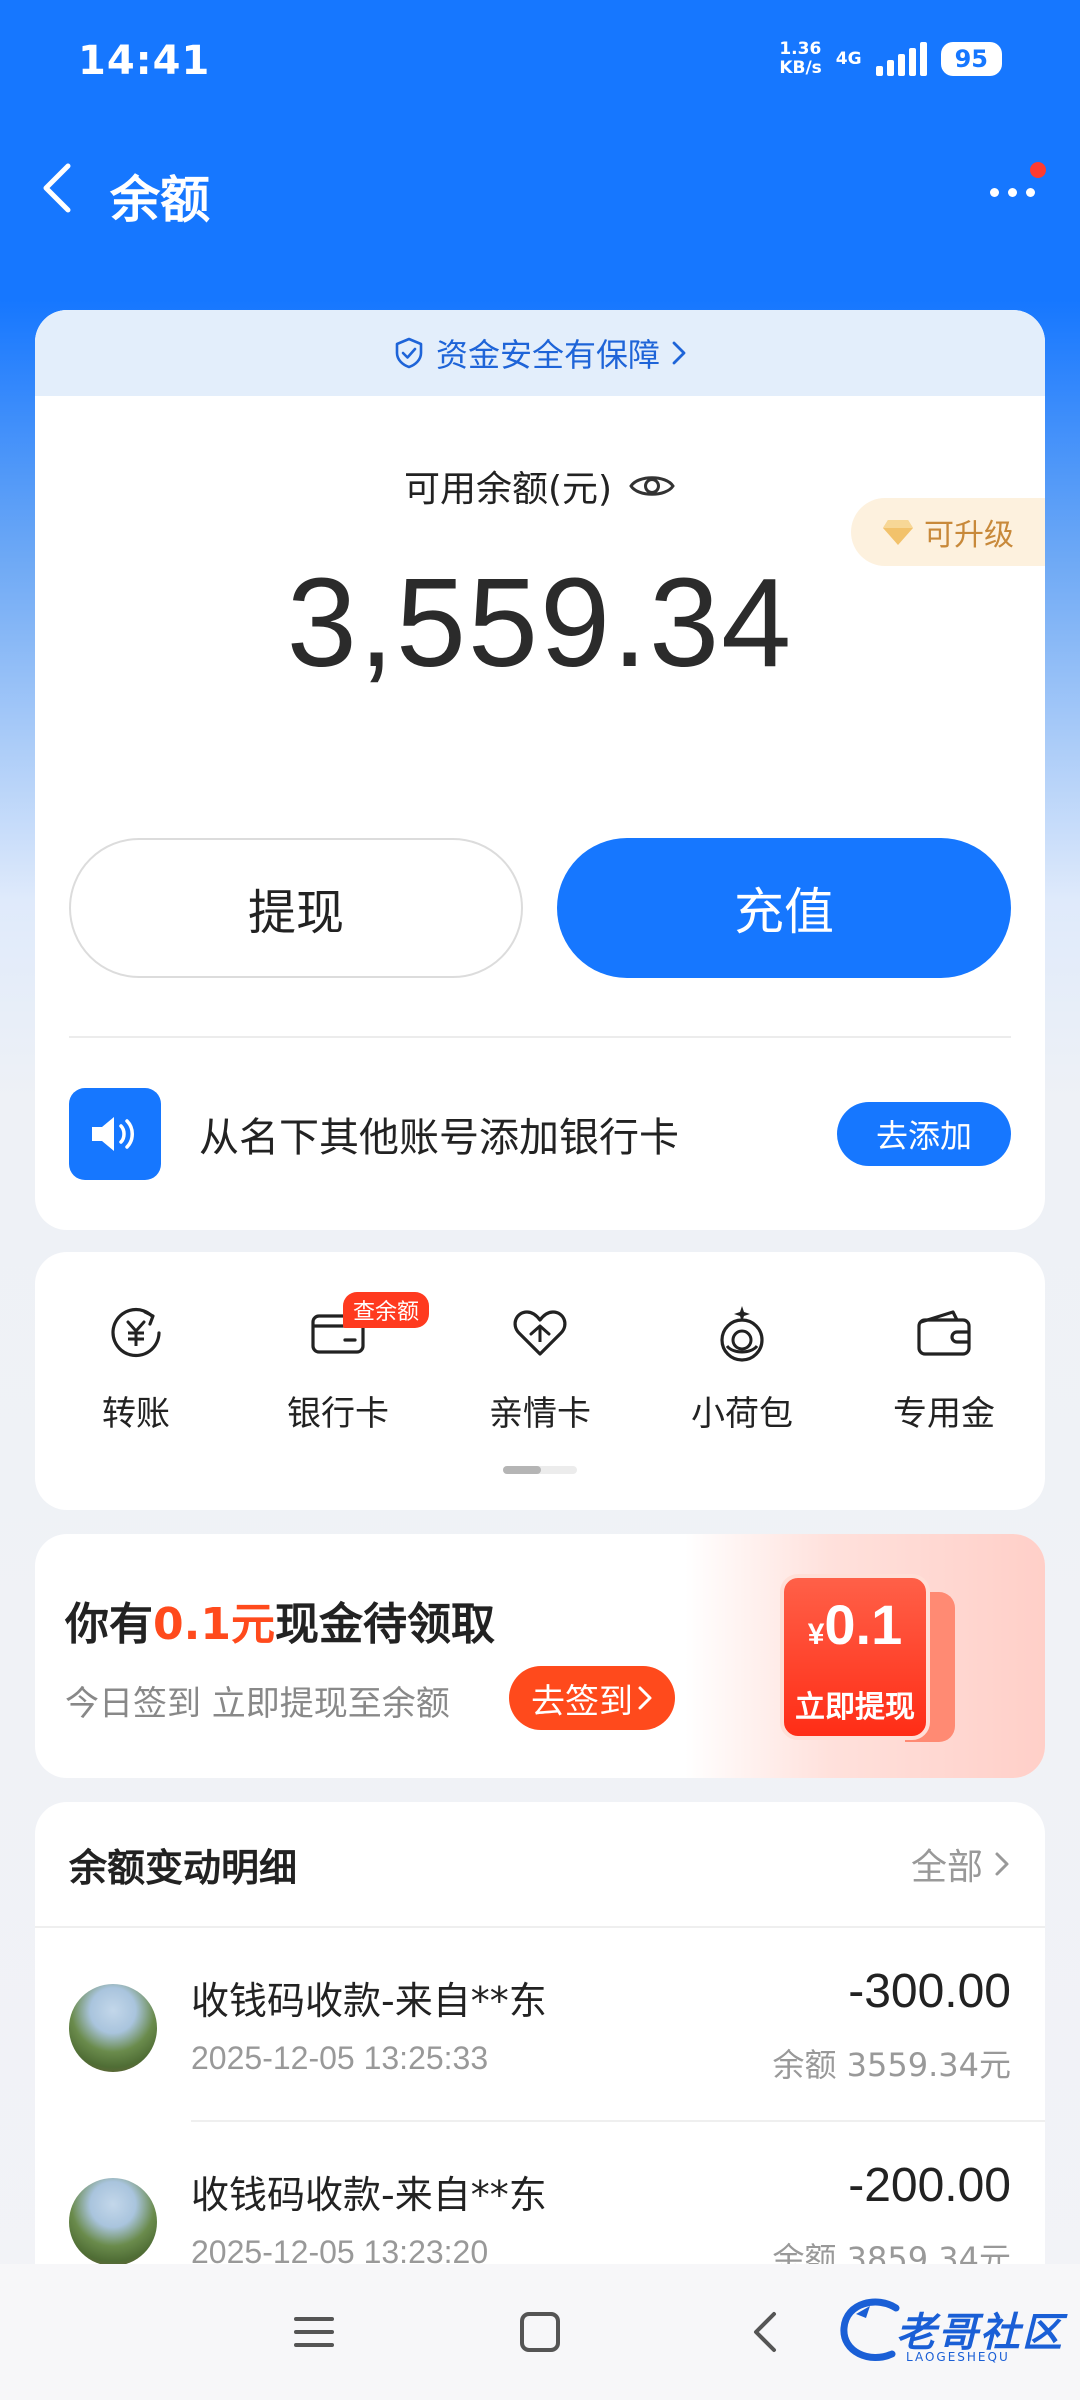  I want to click on action-label: 亲情卡, so click(540, 1414).